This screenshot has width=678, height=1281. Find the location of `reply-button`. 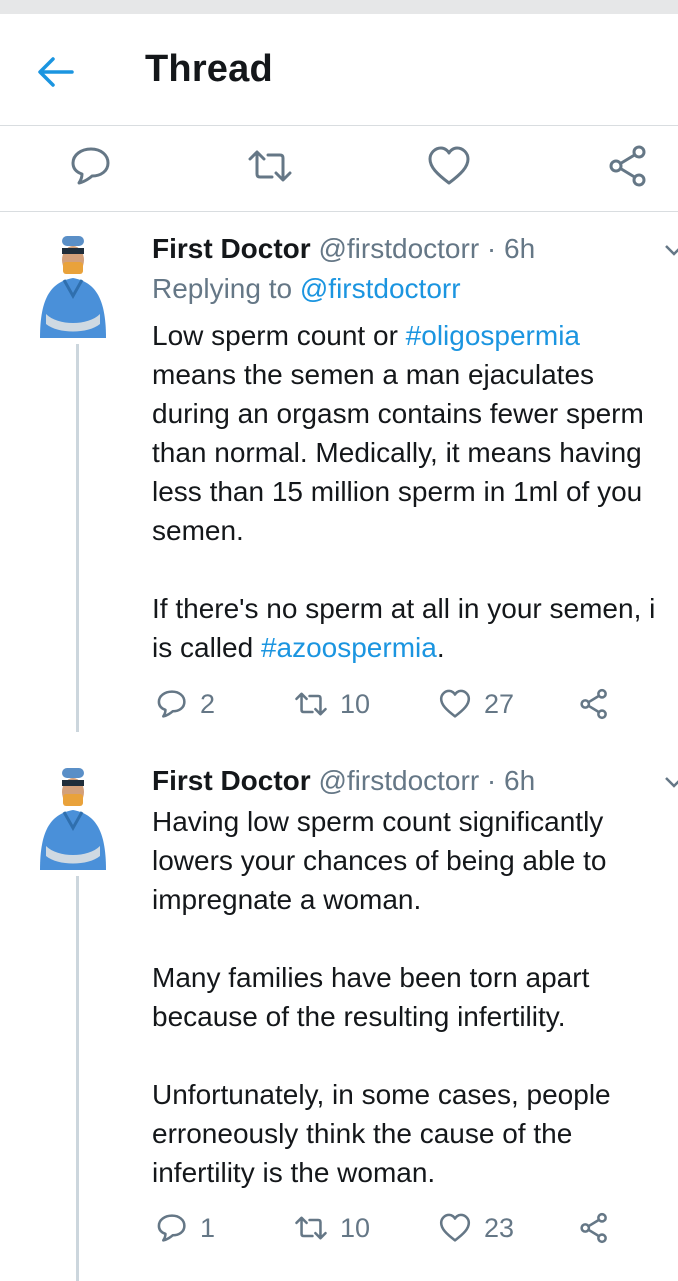

reply-button is located at coordinates (91, 166).